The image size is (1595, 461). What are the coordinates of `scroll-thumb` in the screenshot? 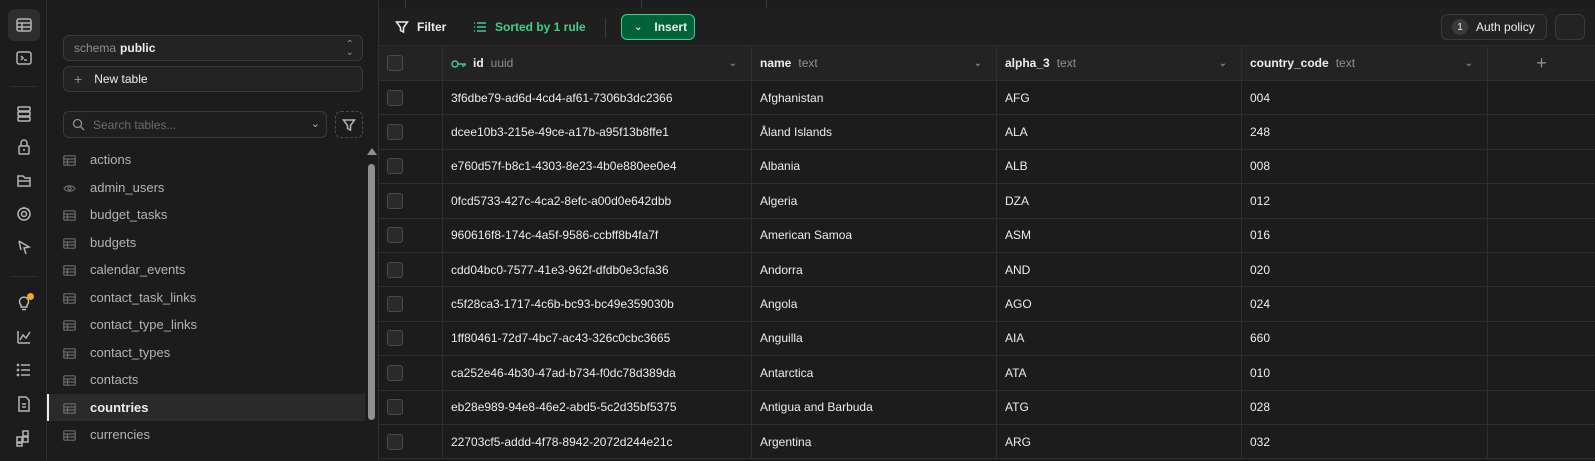 It's located at (371, 292).